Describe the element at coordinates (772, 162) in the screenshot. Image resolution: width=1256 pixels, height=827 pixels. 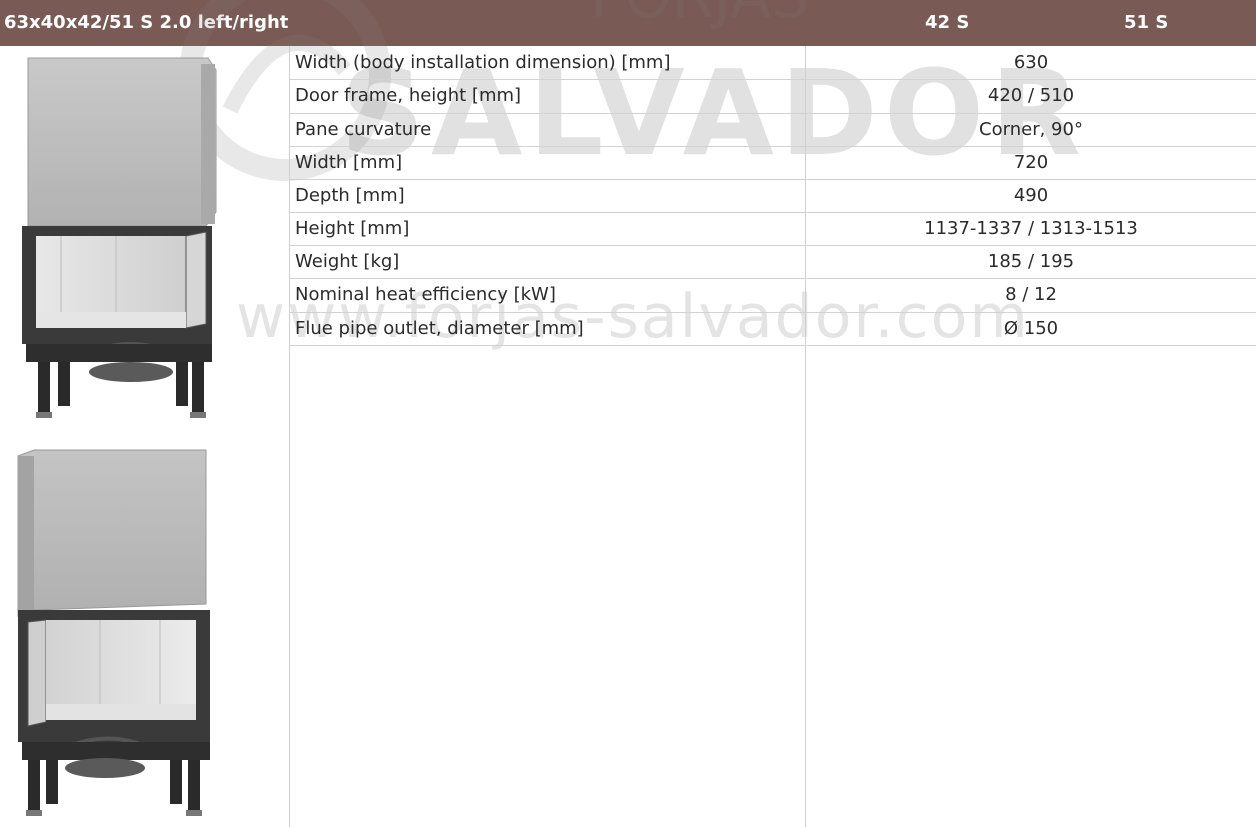
I see `spec-row: Width [mm] 720` at that location.